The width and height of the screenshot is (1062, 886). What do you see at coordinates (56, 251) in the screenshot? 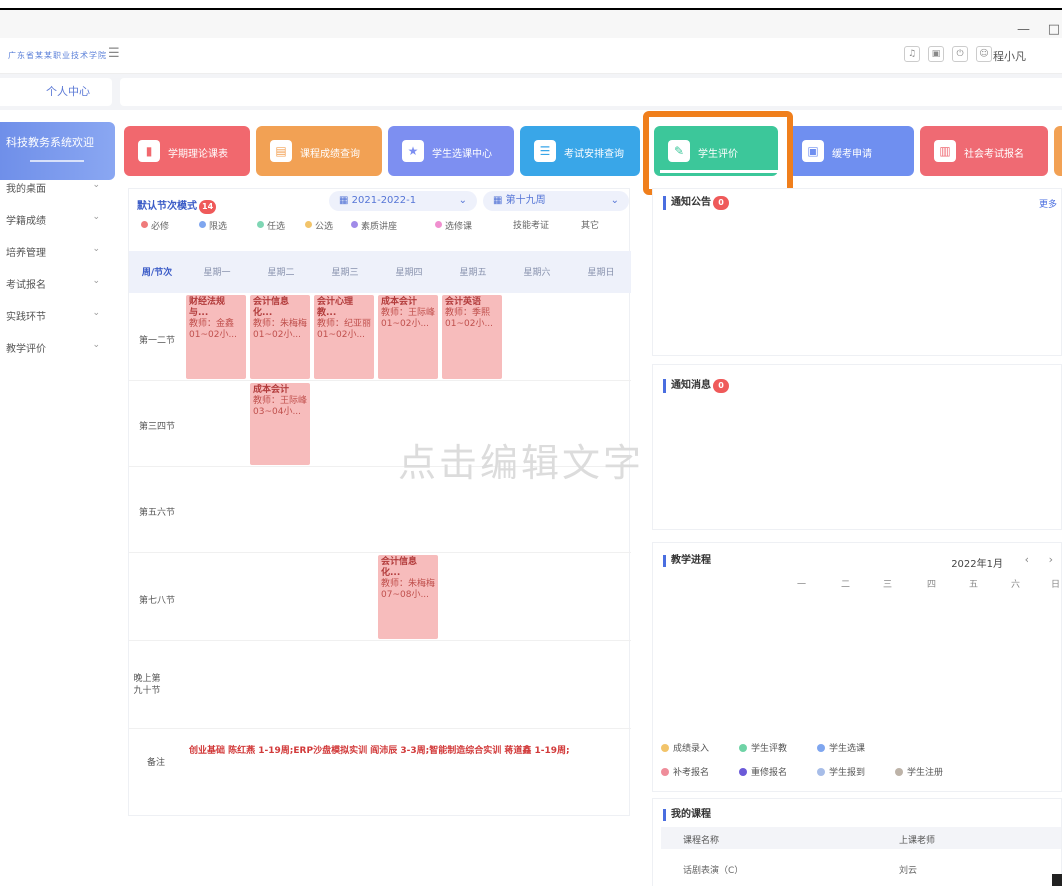
I see `sidebar-item-training: 培养管理 ⌄` at bounding box center [56, 251].